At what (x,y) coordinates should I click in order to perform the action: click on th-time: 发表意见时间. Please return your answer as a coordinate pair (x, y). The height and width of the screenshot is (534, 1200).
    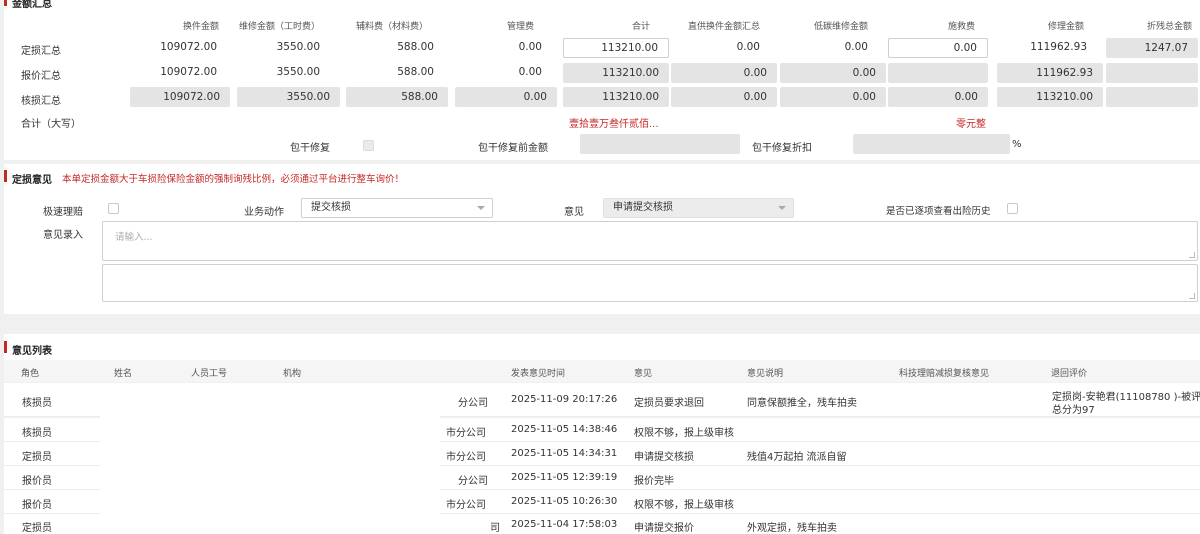
    Looking at the image, I should click on (538, 374).